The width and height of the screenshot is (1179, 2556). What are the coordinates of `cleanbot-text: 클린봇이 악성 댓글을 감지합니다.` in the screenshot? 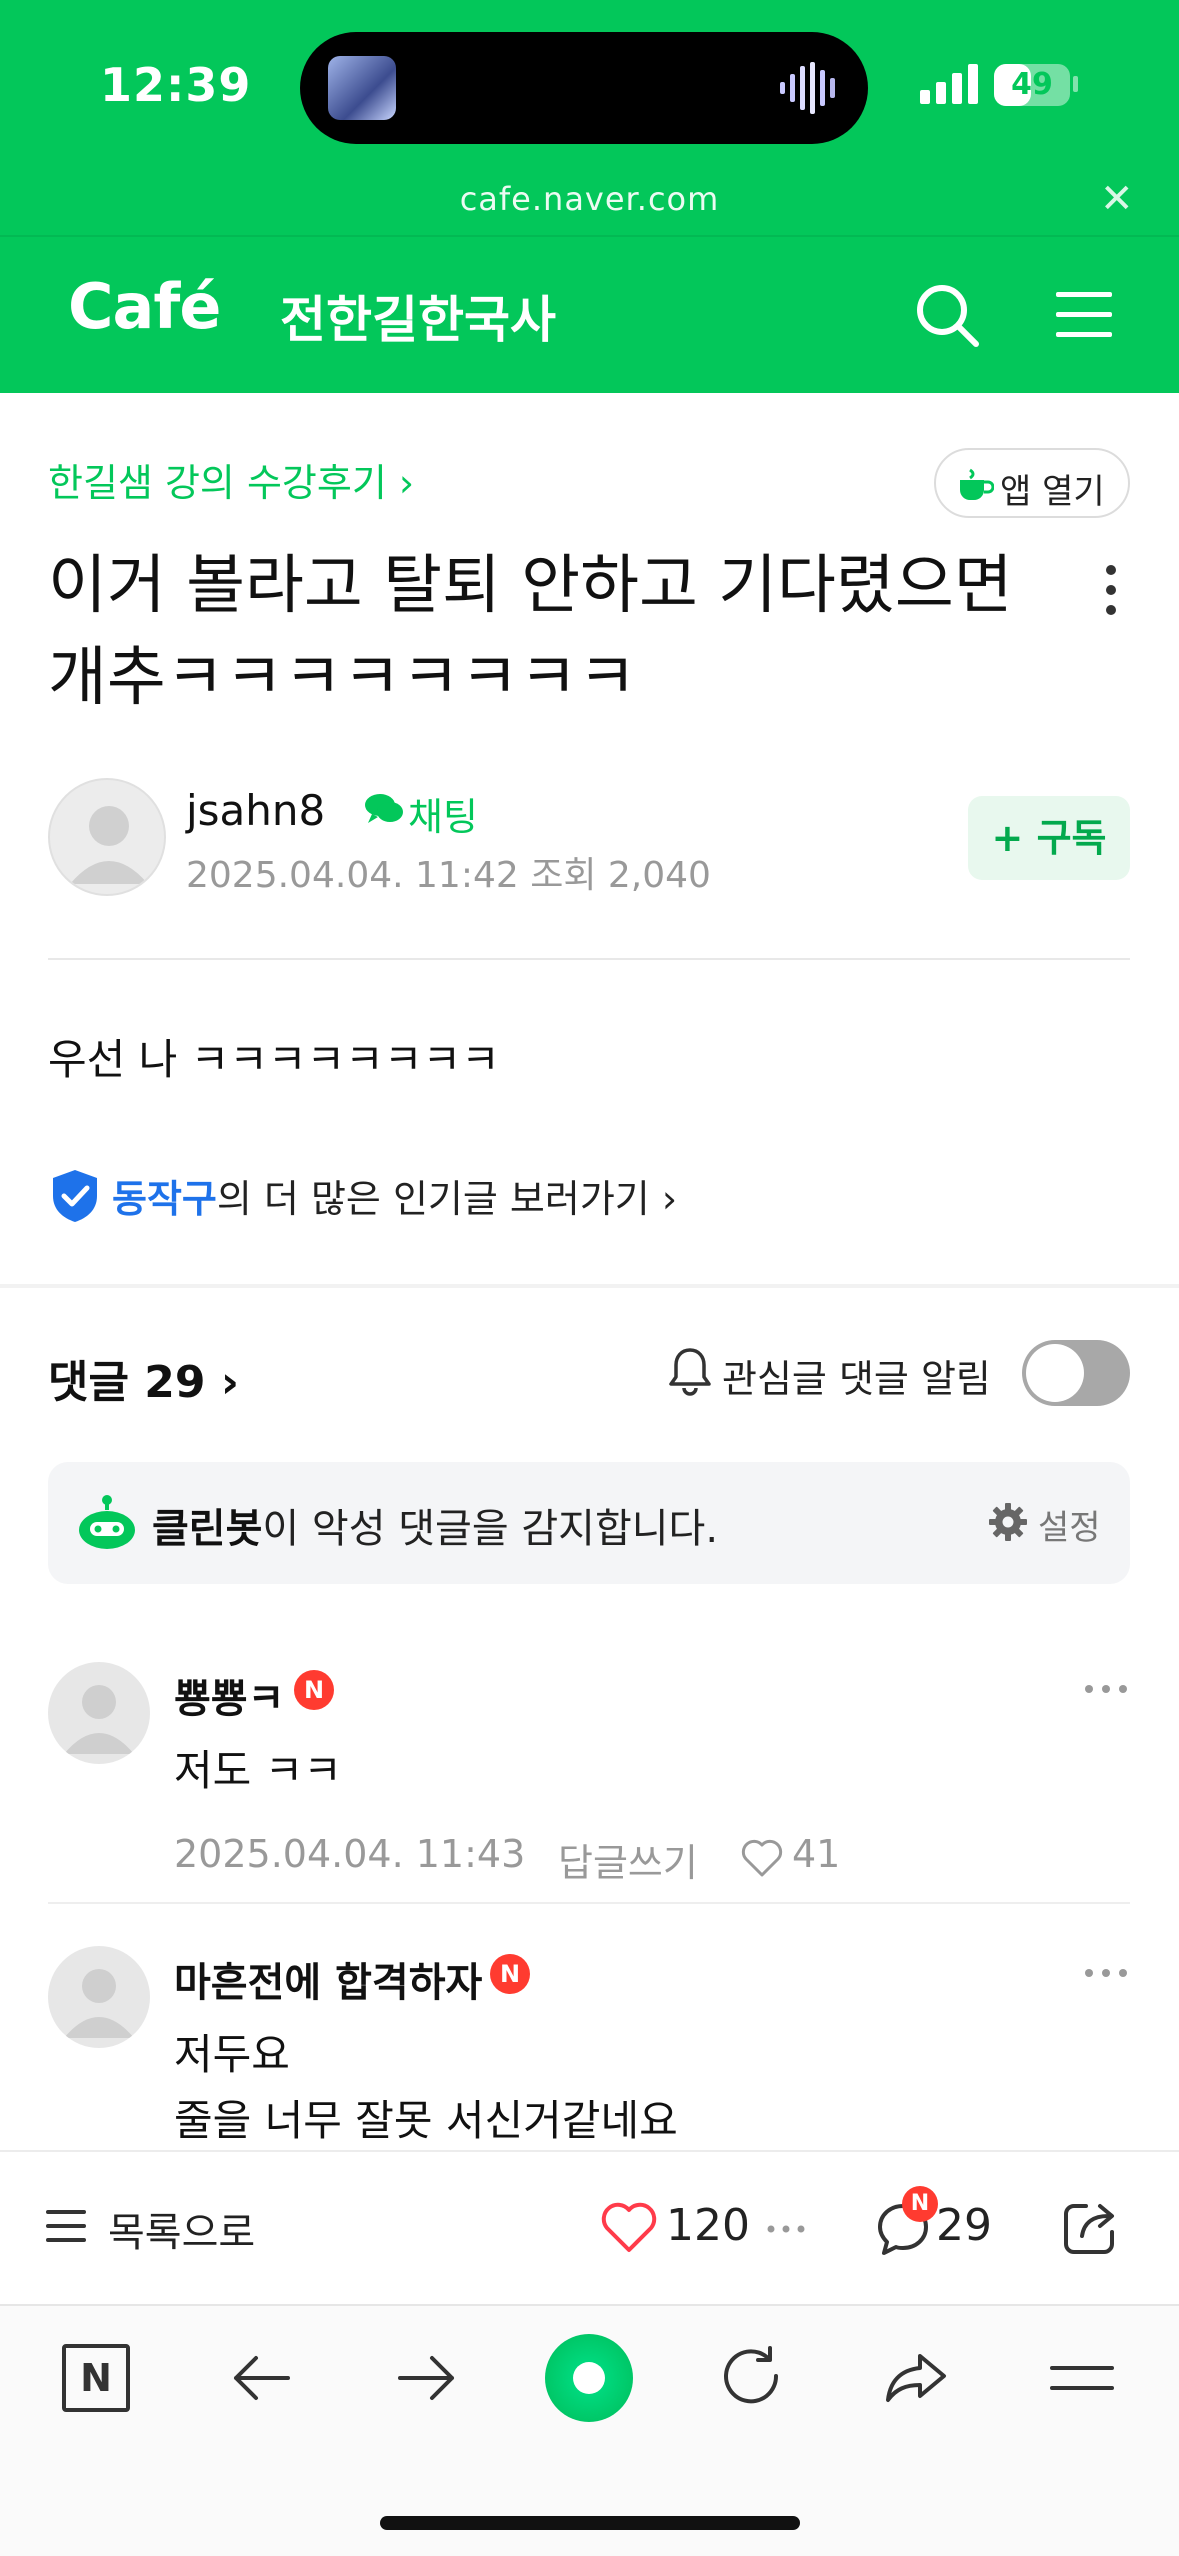 It's located at (435, 1525).